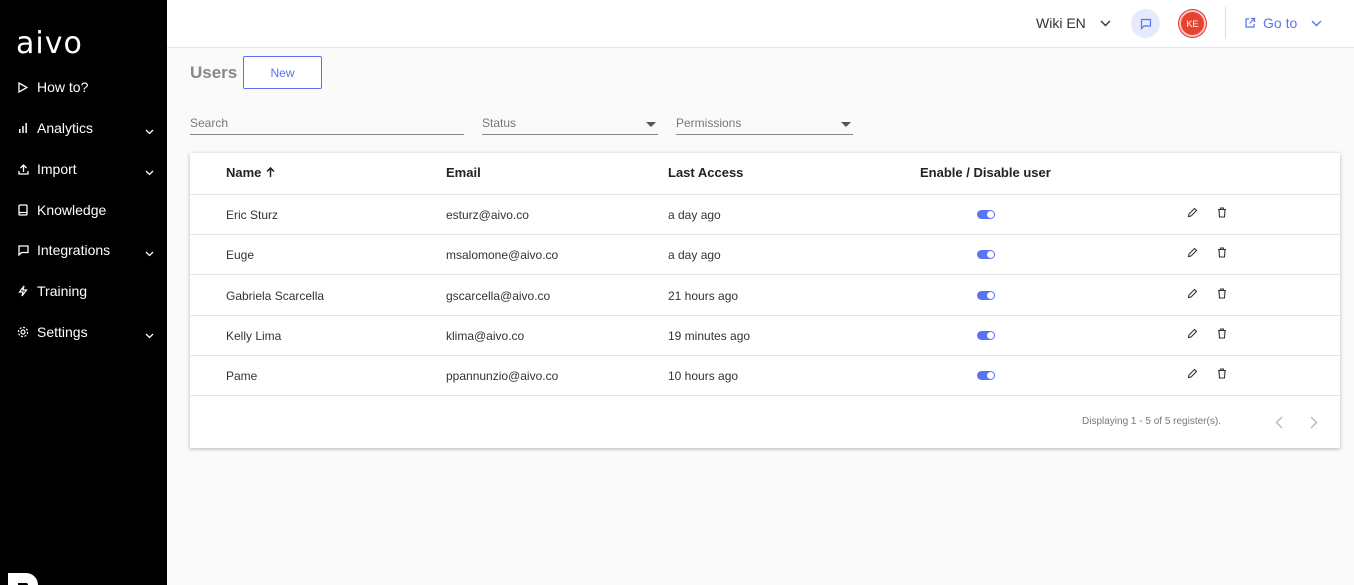  I want to click on user-name: Kelly Lima, so click(254, 335).